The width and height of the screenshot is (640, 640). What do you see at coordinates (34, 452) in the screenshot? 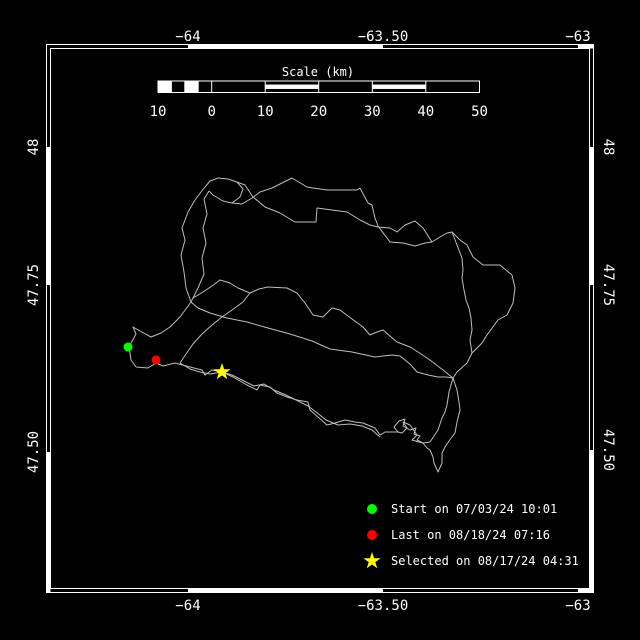
I see `tick-label-left: 47.50` at bounding box center [34, 452].